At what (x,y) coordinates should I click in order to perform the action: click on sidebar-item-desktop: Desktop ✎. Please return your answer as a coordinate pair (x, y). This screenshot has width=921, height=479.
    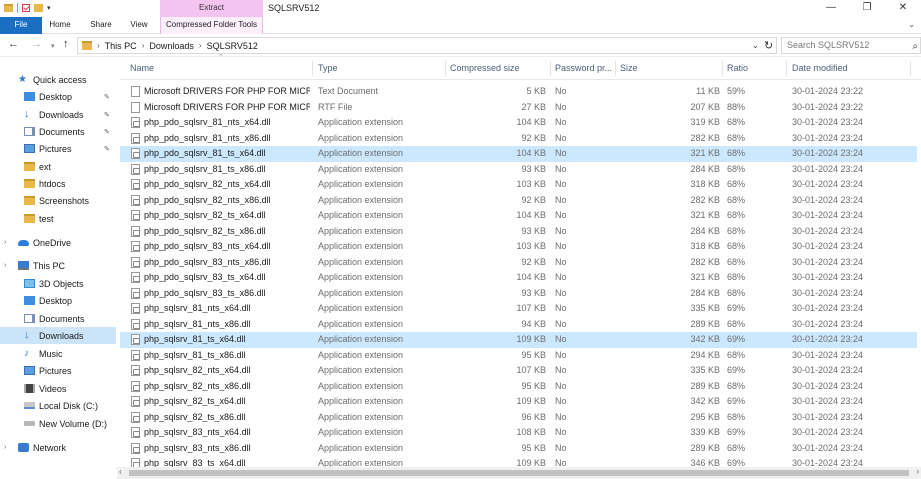
    Looking at the image, I should click on (58, 96).